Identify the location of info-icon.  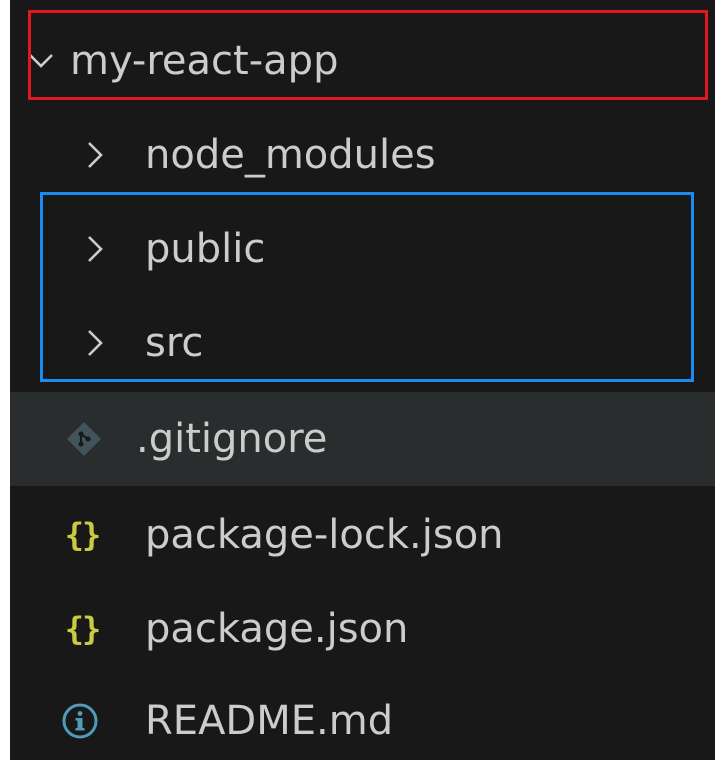
(80, 721).